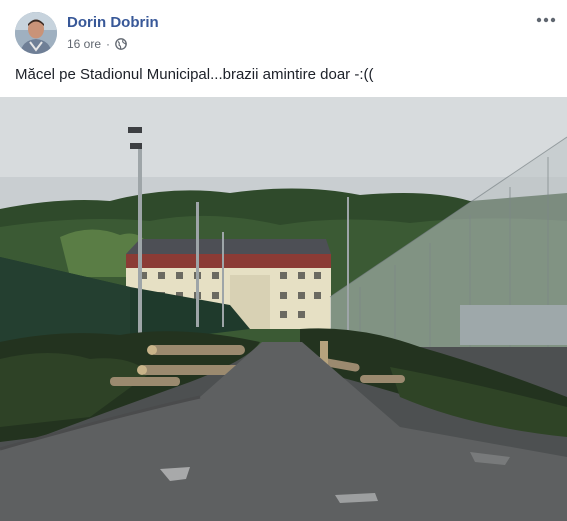  What do you see at coordinates (546, 20) in the screenshot?
I see `more-options-icon` at bounding box center [546, 20].